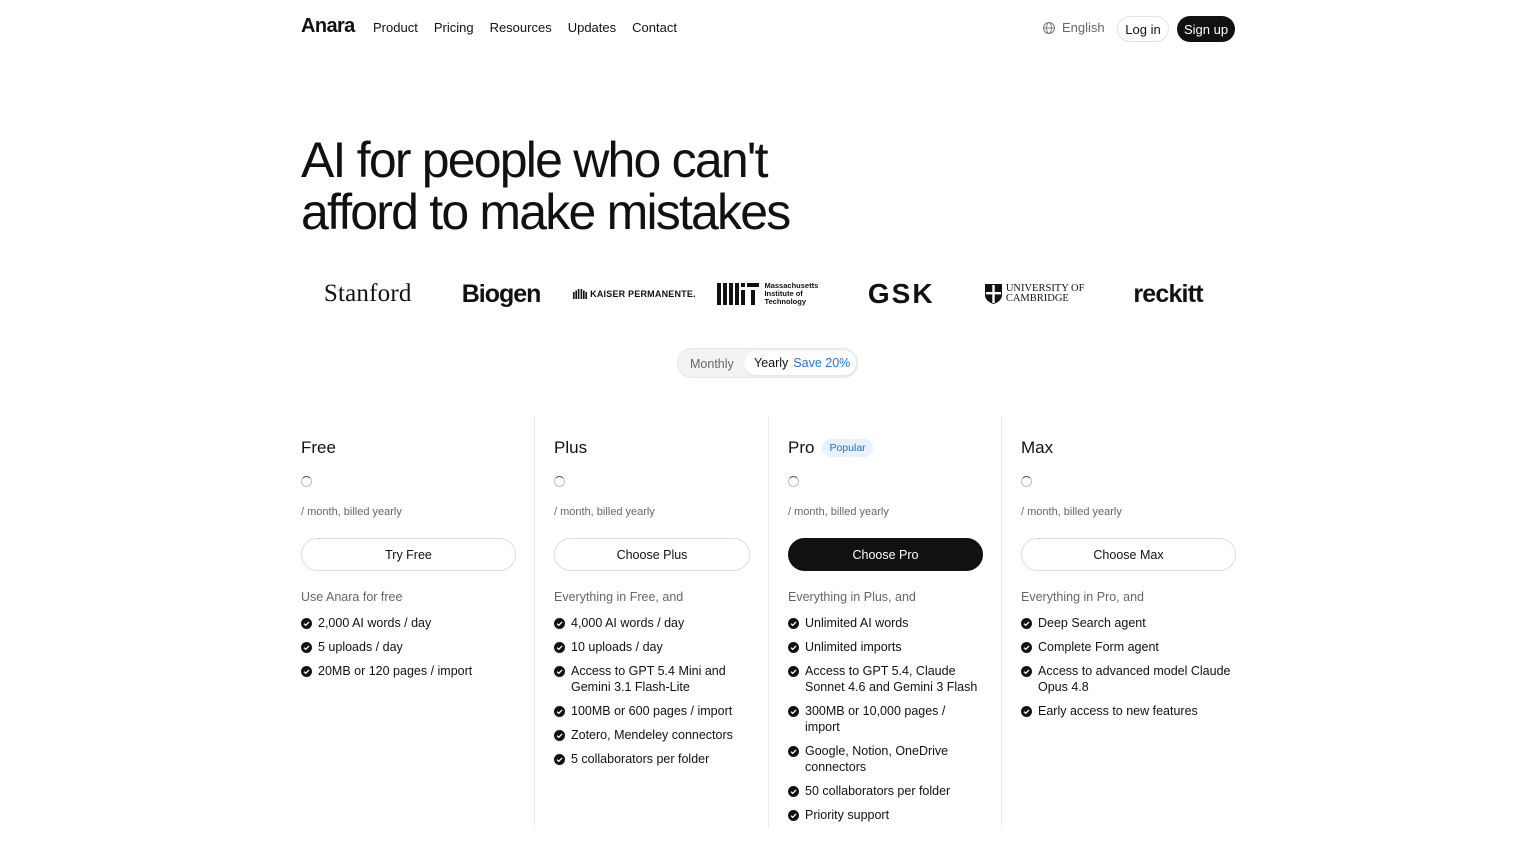  Describe the element at coordinates (1049, 27) in the screenshot. I see `globe-icon` at that location.